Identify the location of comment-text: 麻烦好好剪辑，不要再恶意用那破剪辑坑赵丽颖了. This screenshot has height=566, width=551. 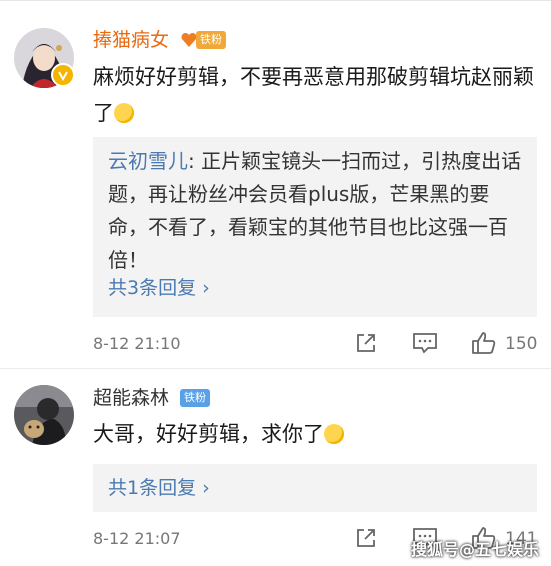
(313, 95).